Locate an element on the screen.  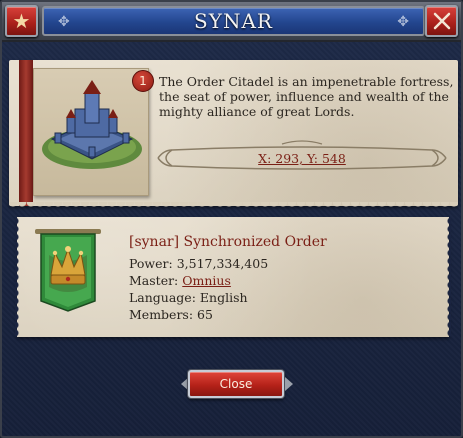
language-label: Language: is located at coordinates (162, 297).